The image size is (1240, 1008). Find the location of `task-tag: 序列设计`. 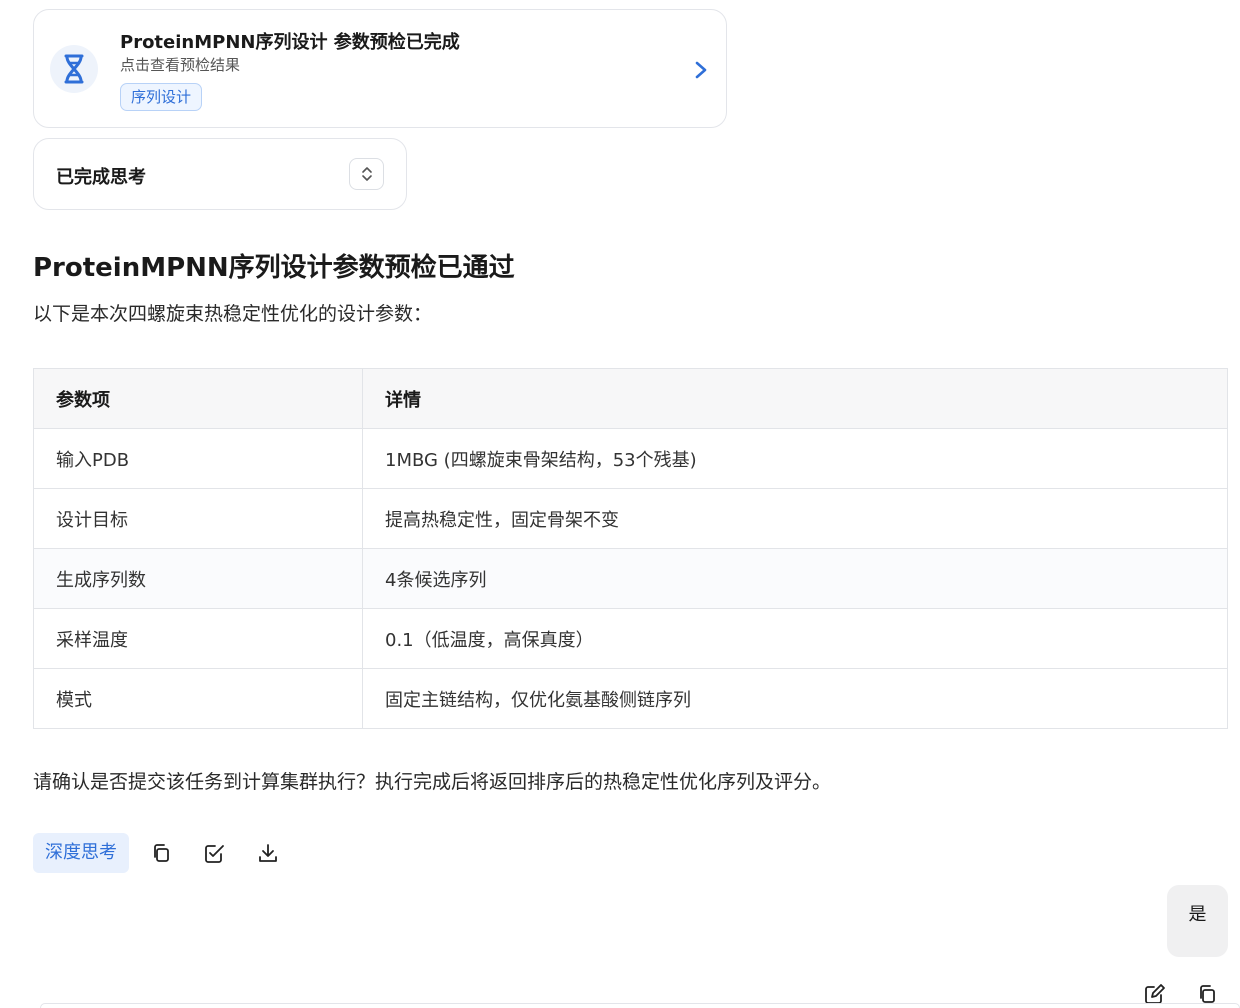

task-tag: 序列设计 is located at coordinates (161, 97).